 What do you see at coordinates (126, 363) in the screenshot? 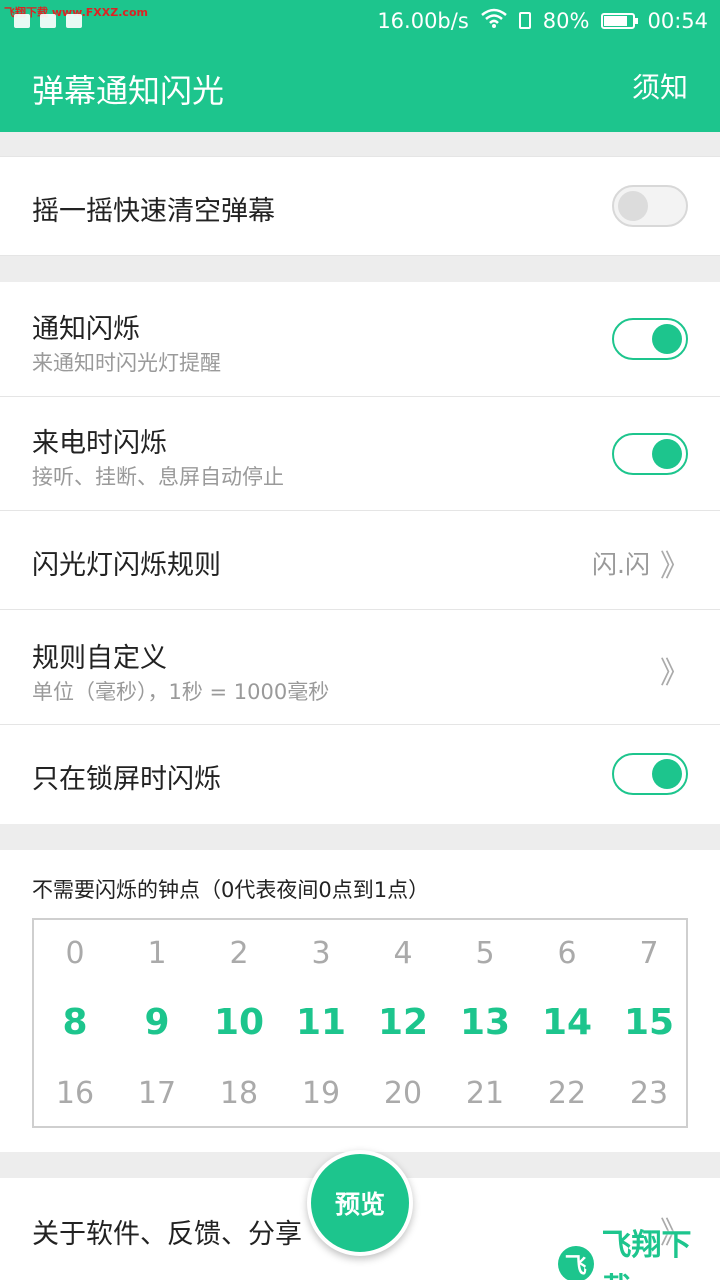
I see `setting-description: 来通知时闪光灯提醒` at bounding box center [126, 363].